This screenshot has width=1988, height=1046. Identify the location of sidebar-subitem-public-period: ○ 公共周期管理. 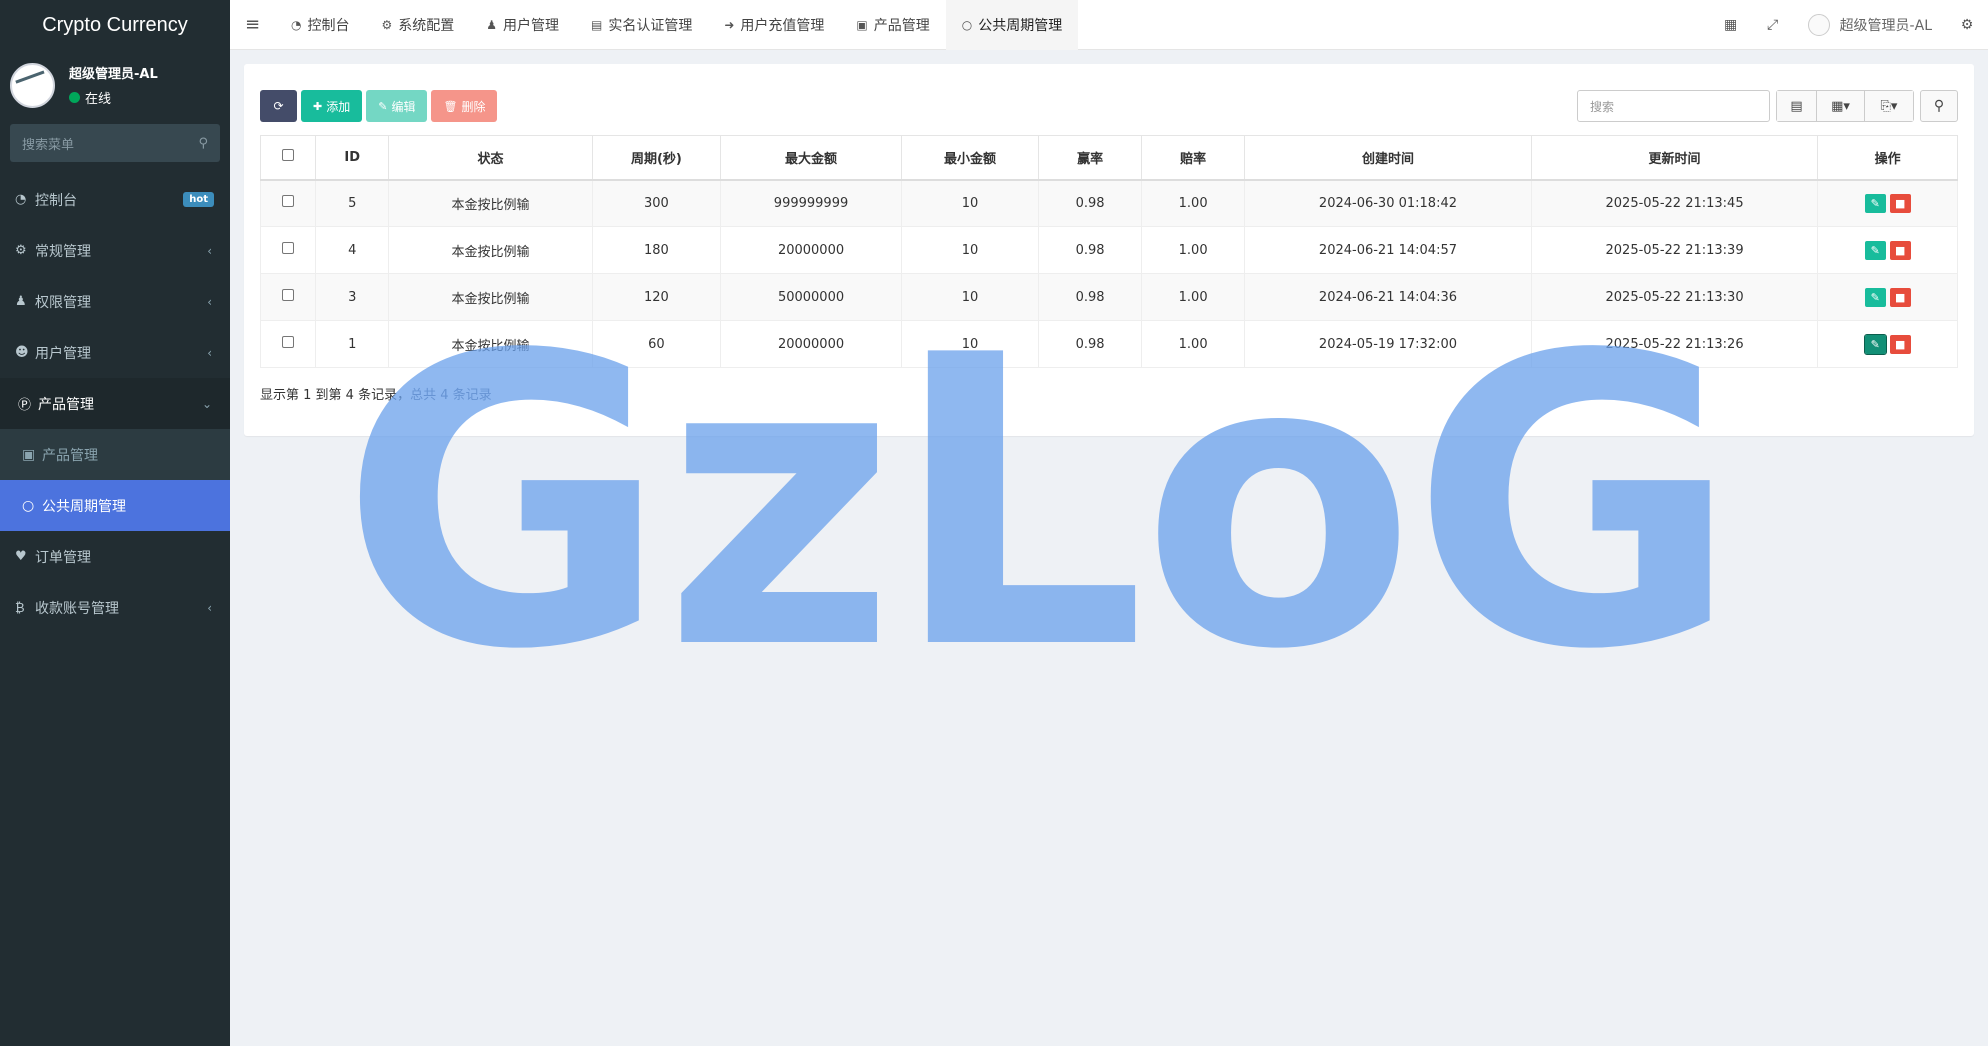
(115, 505).